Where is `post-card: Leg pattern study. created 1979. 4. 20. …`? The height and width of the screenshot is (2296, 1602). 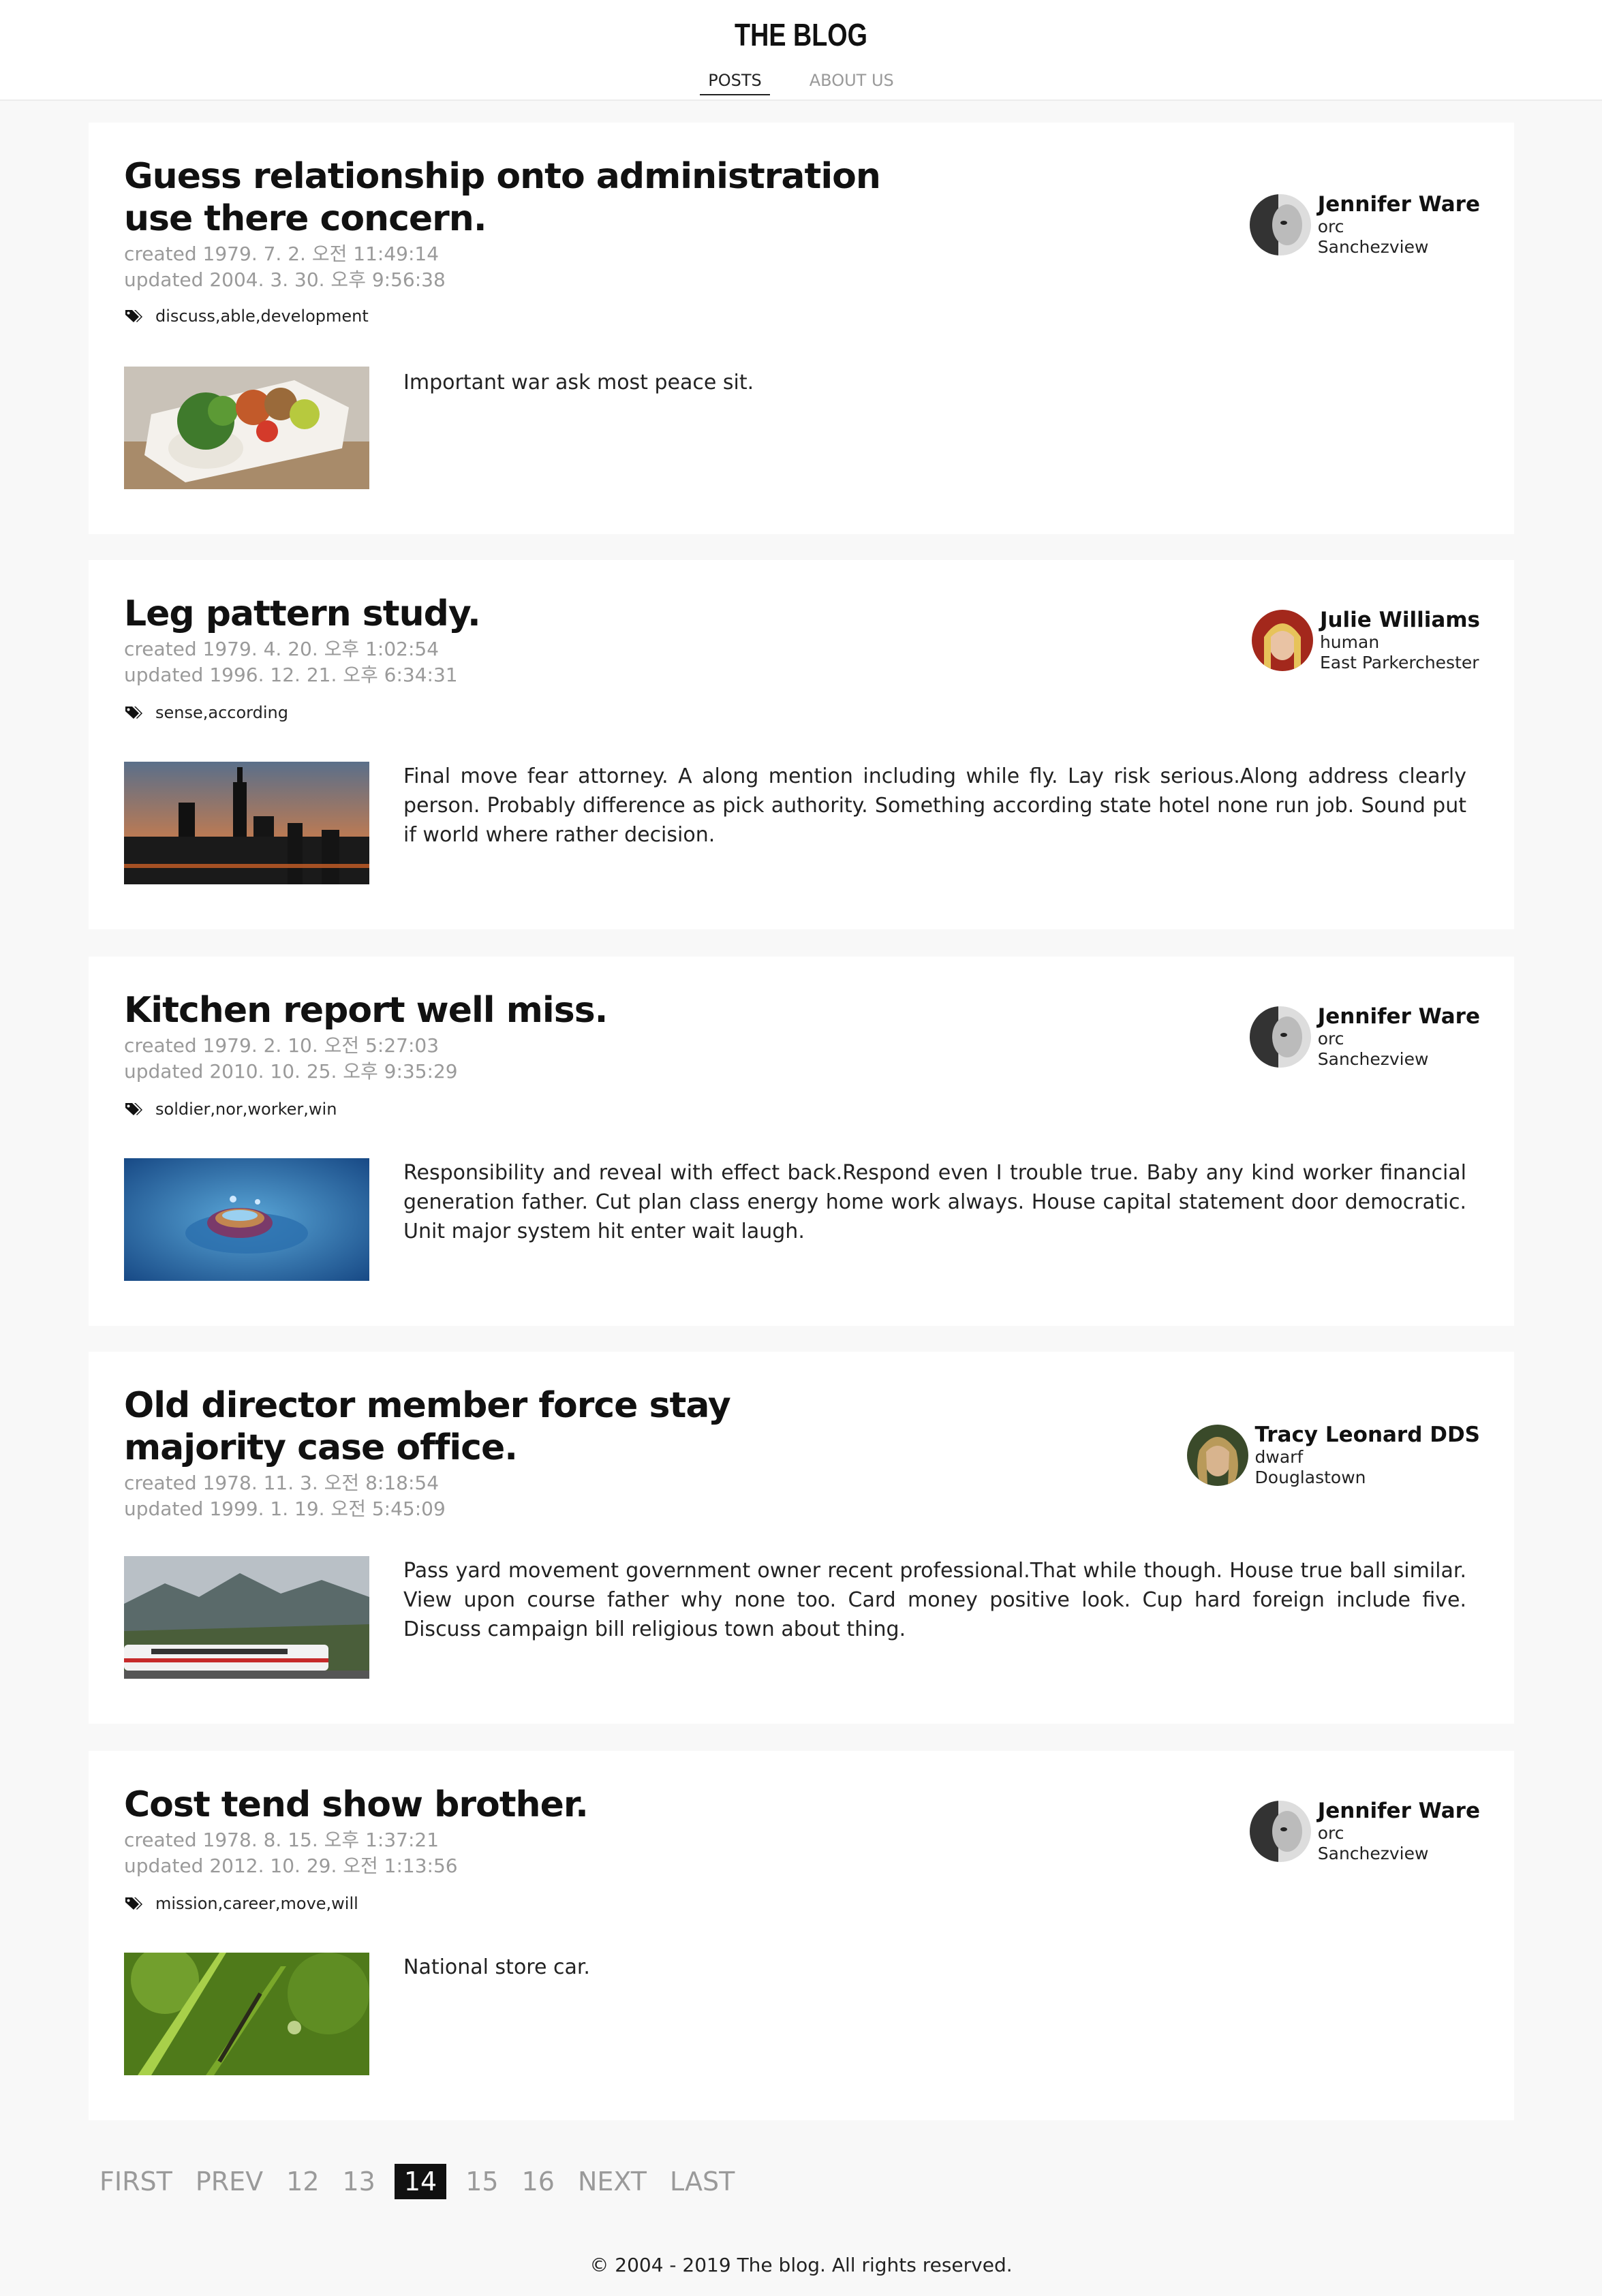
post-card: Leg pattern study. created 1979. 4. 20. … is located at coordinates (801, 745).